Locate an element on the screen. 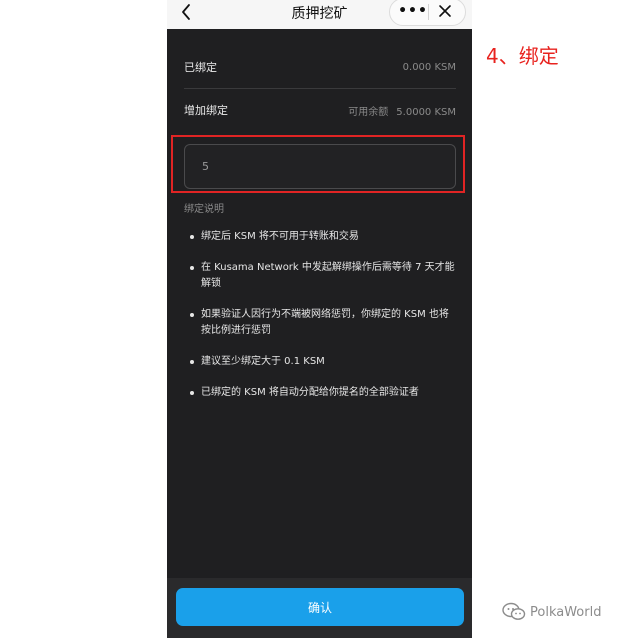 This screenshot has height=638, width=640. mini-program-capsule: ••• is located at coordinates (427, 13).